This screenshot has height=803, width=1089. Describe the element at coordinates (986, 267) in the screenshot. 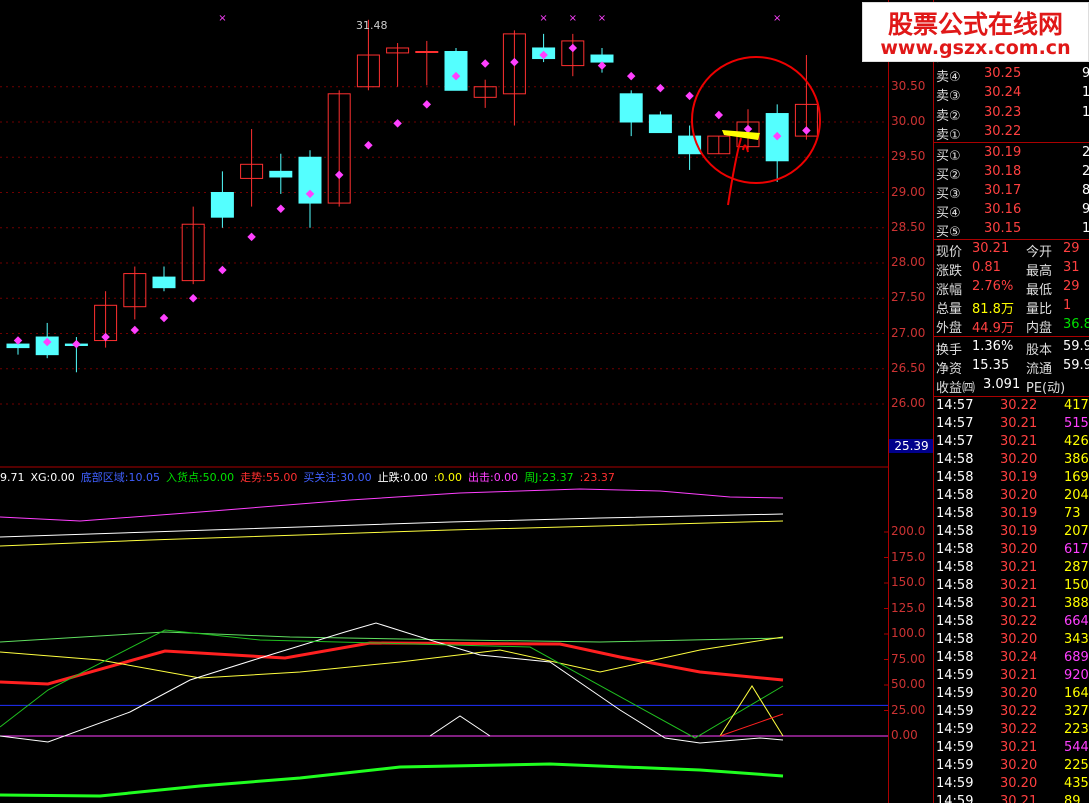

I see `stat-value: 0.81` at that location.